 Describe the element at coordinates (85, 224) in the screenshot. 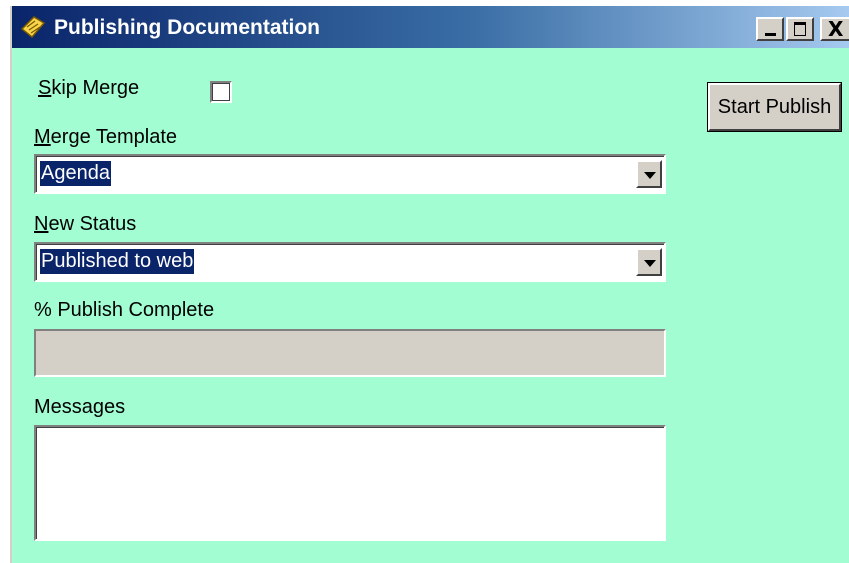

I see `new-status-label: New Status` at that location.